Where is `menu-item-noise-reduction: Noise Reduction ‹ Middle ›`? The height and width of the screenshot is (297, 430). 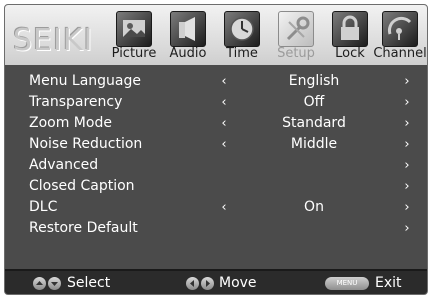 menu-item-noise-reduction: Noise Reduction ‹ Middle › is located at coordinates (216, 144).